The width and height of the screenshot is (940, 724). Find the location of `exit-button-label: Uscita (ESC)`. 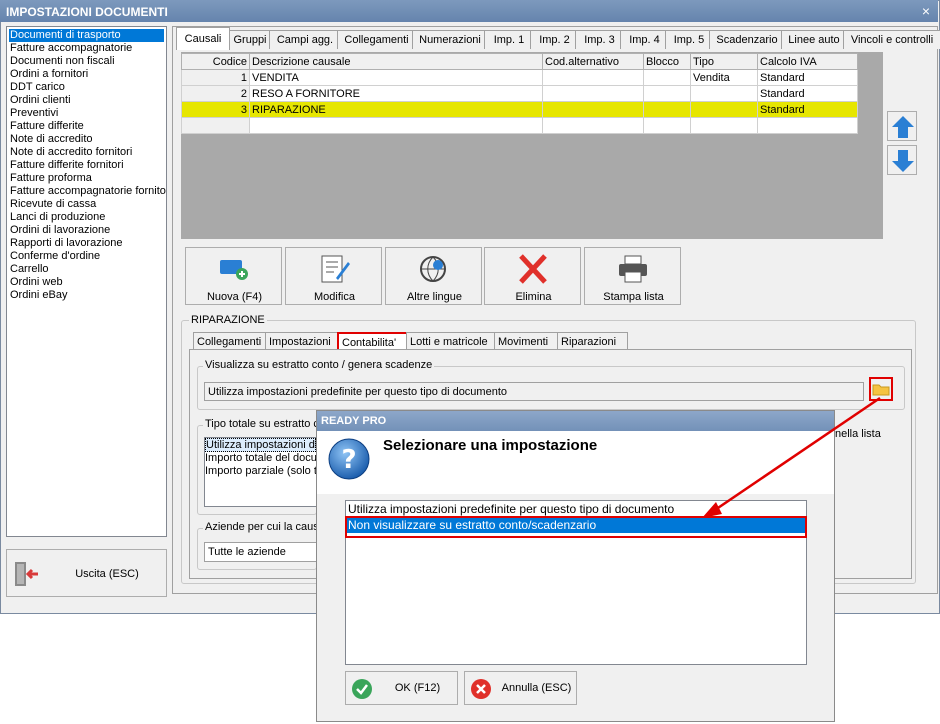

exit-button-label: Uscita (ESC) is located at coordinates (107, 574).